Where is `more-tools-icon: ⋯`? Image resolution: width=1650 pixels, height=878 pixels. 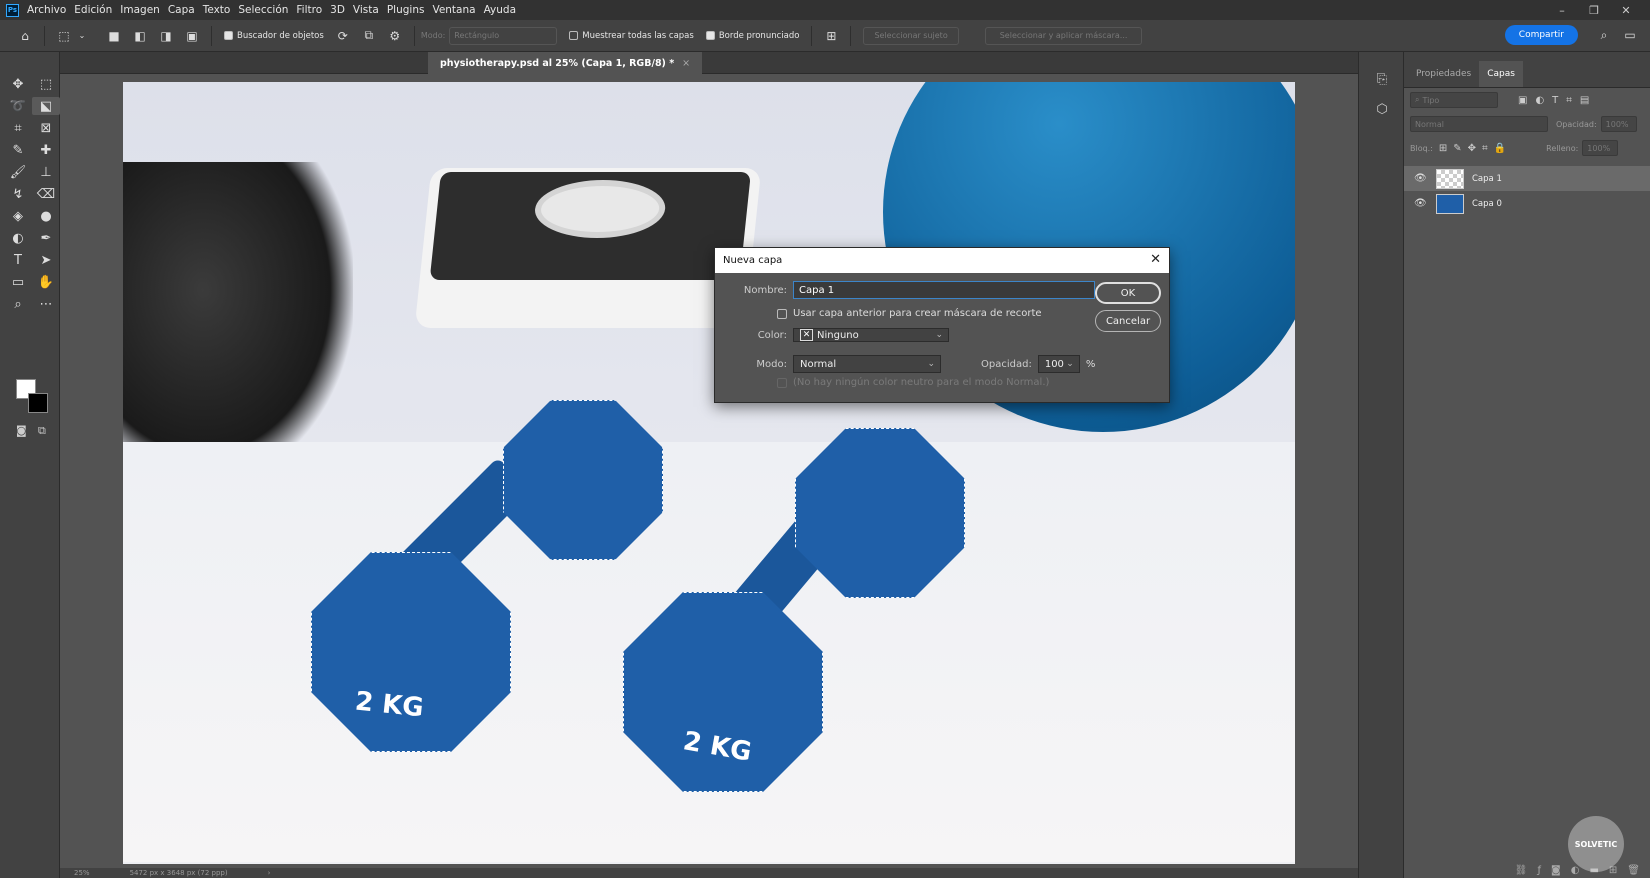
more-tools-icon: ⋯ is located at coordinates (46, 304).